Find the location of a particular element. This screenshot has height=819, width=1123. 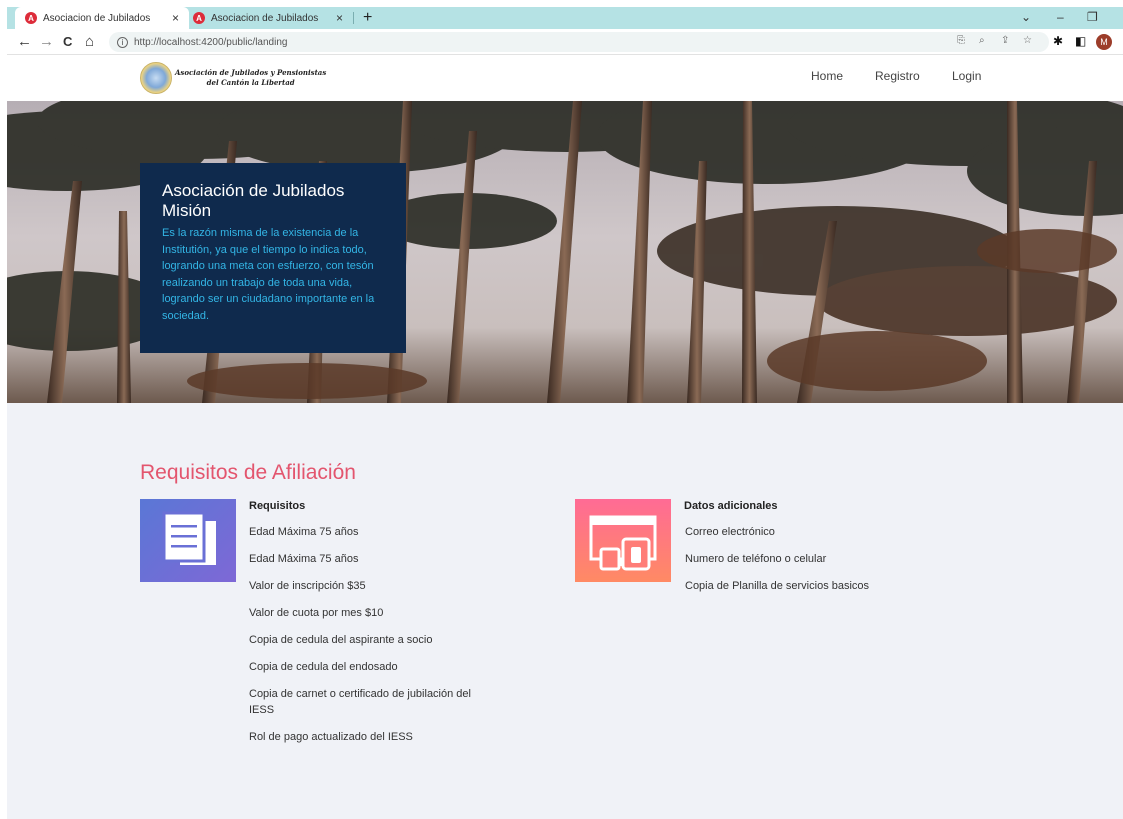

list-item: Numero de teléfono o celular is located at coordinates (756, 559).